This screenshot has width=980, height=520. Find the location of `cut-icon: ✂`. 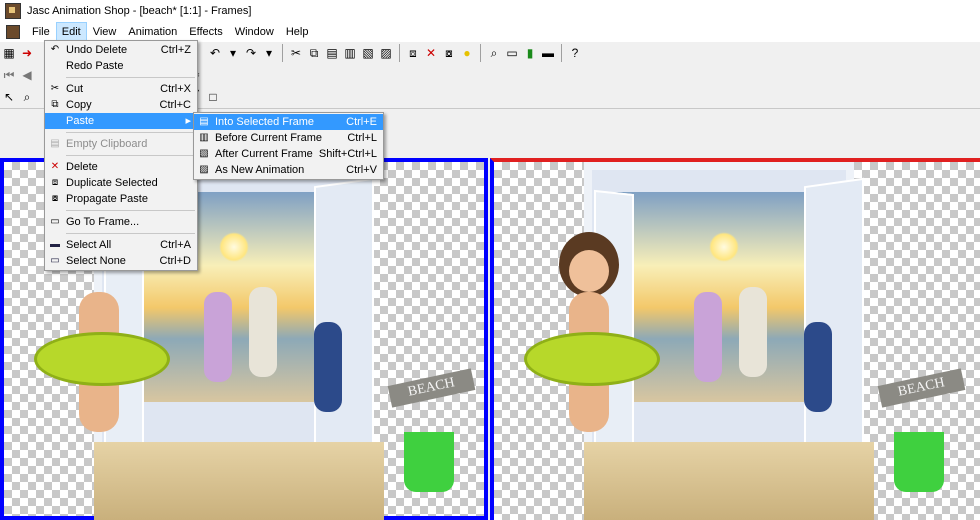

cut-icon: ✂ is located at coordinates (296, 53).